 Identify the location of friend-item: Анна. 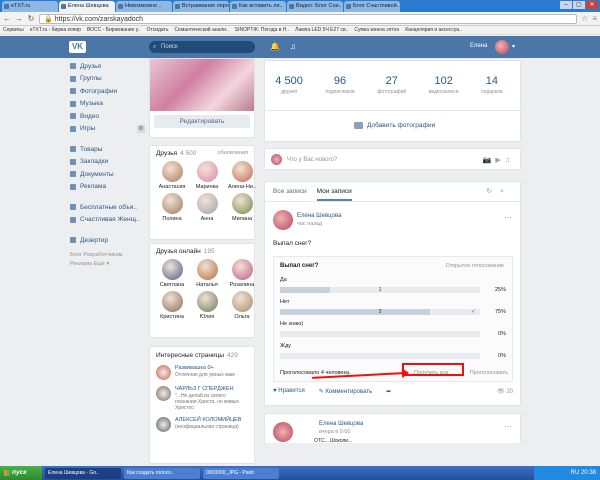
(207, 207).